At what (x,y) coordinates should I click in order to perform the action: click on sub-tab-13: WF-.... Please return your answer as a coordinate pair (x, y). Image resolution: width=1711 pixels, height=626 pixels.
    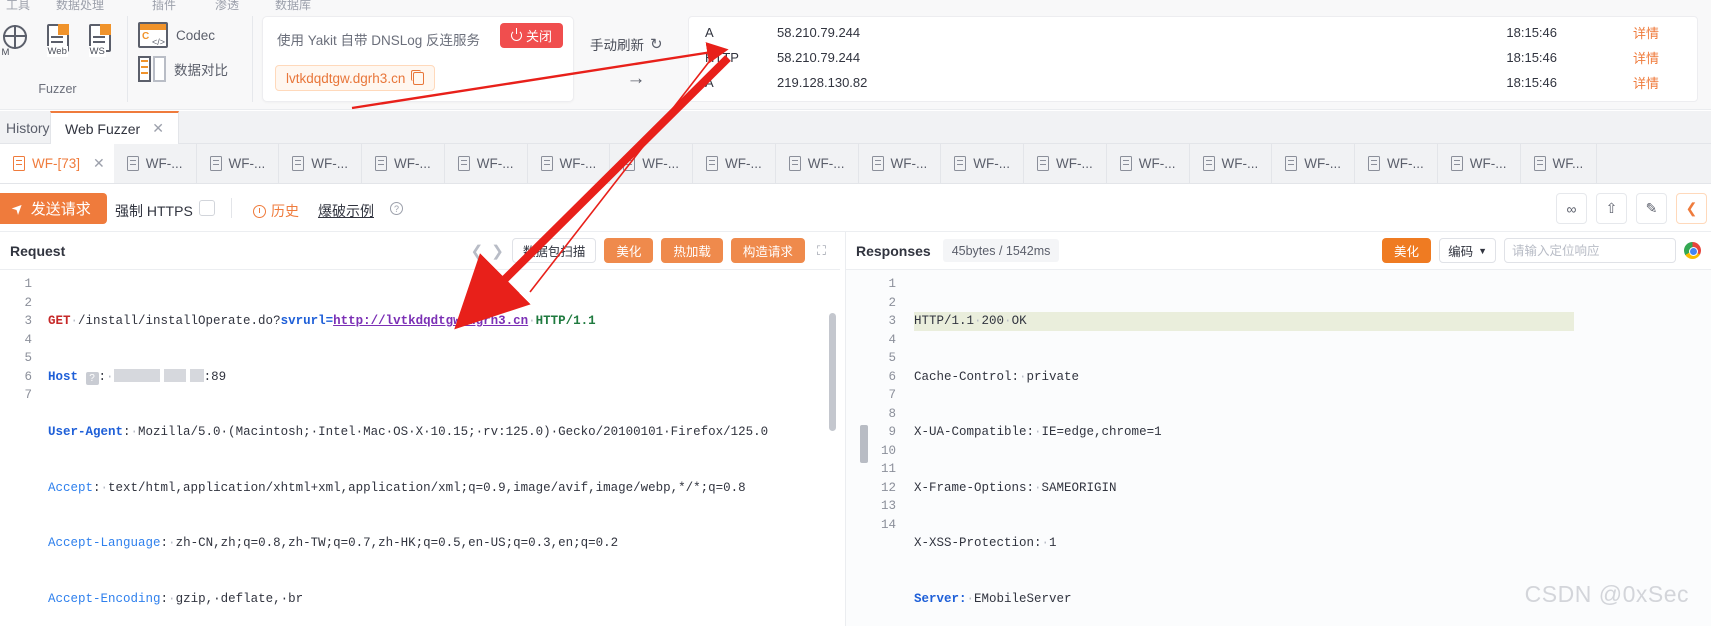
    Looking at the image, I should click on (1148, 163).